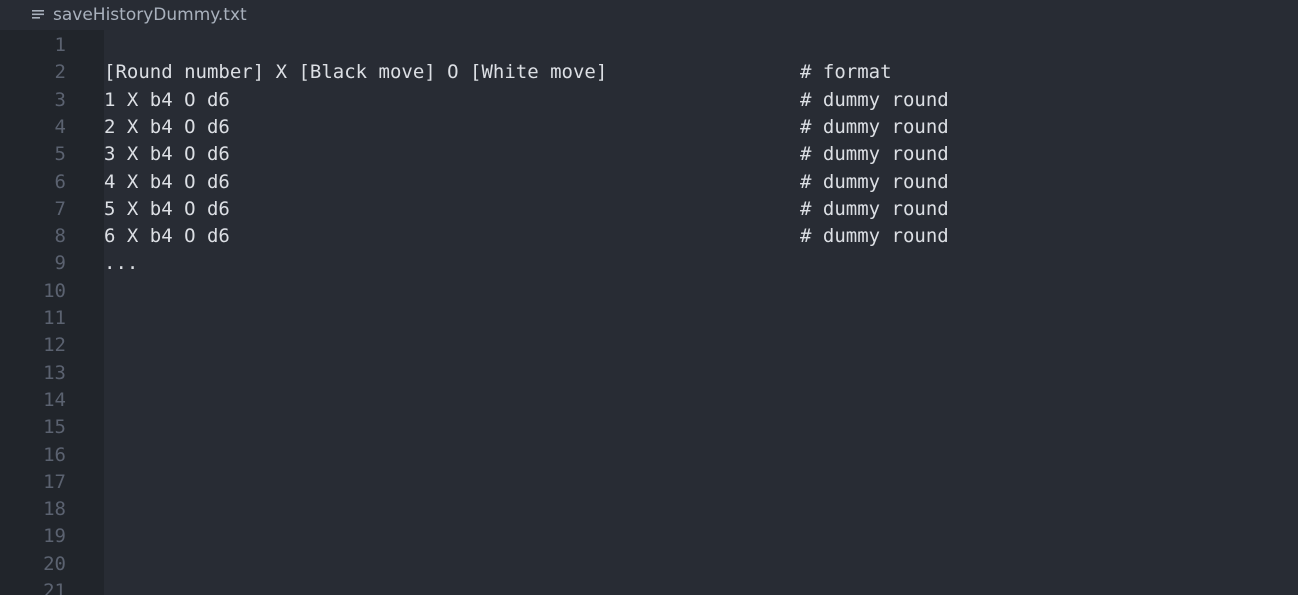 The width and height of the screenshot is (1298, 595). I want to click on tab-savehistorydummy: saveHistoryDummy.txt, so click(139, 15).